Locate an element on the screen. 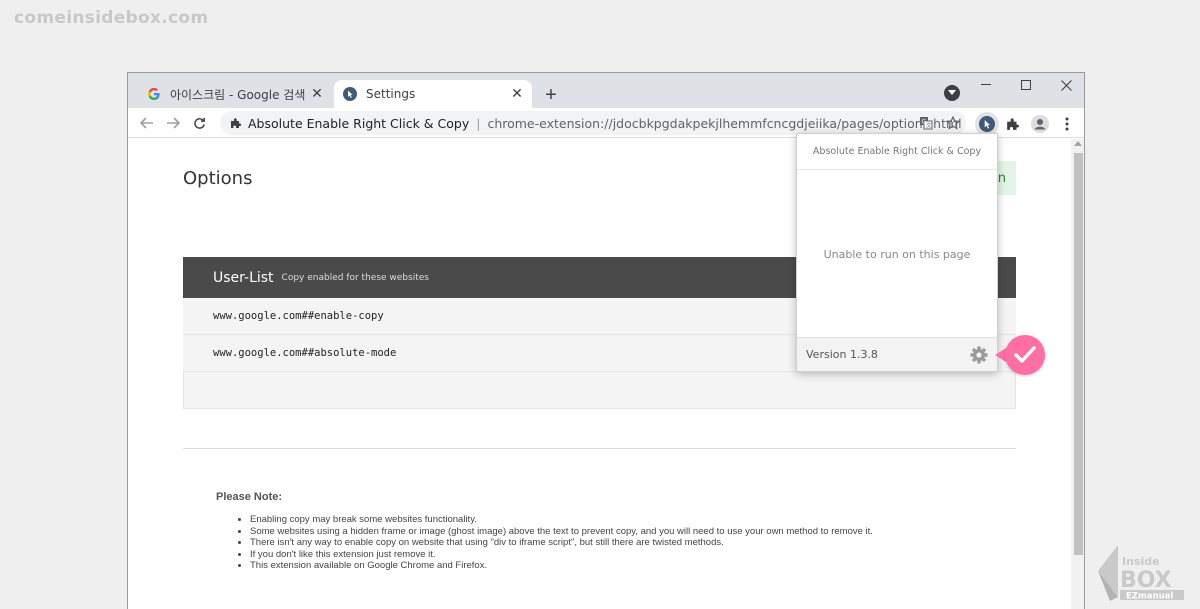  user-list-title: User-List is located at coordinates (243, 277).